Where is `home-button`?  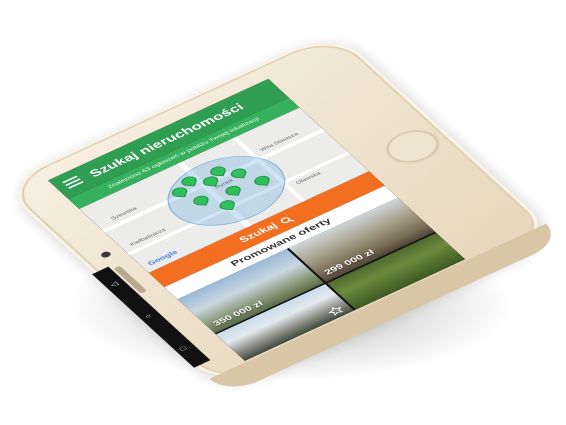 home-button is located at coordinates (412, 146).